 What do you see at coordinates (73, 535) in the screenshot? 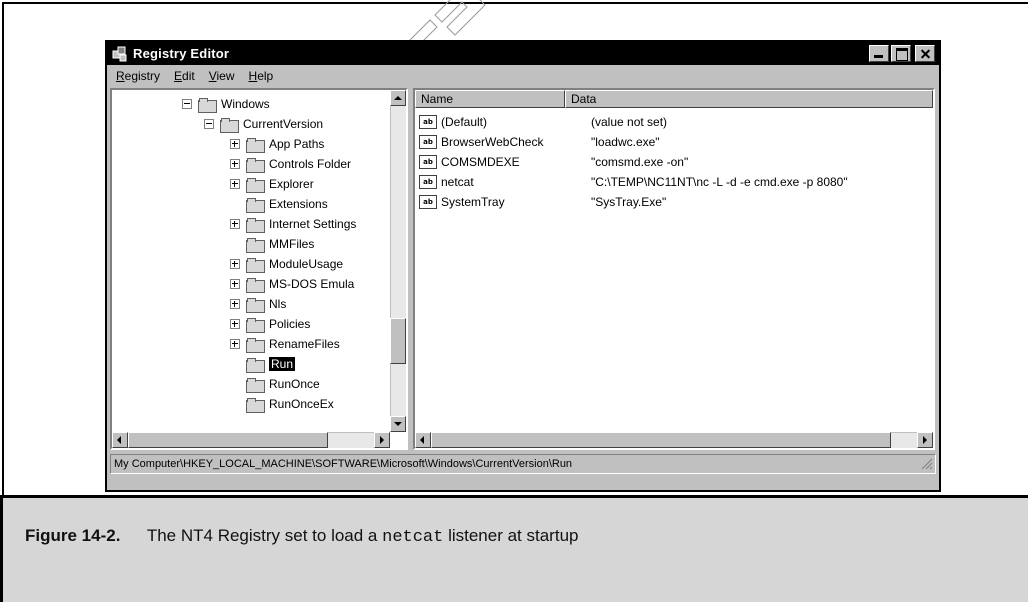
I see `figure-number: Figure 14-2.` at bounding box center [73, 535].